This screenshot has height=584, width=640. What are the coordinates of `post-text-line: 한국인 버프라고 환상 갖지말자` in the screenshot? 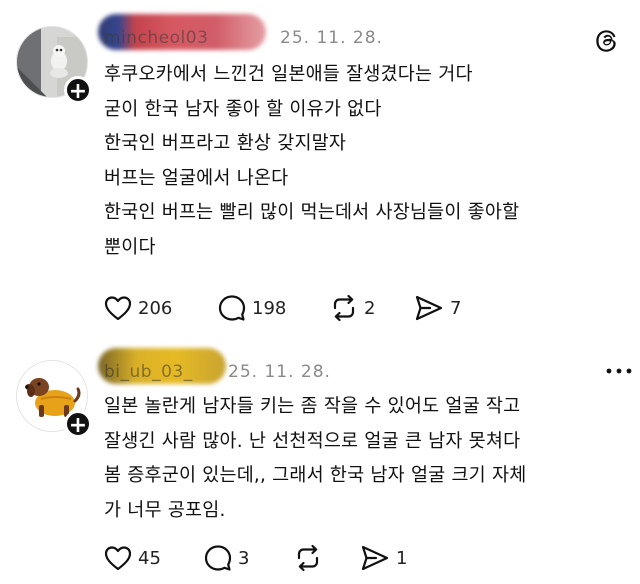 It's located at (225, 143).